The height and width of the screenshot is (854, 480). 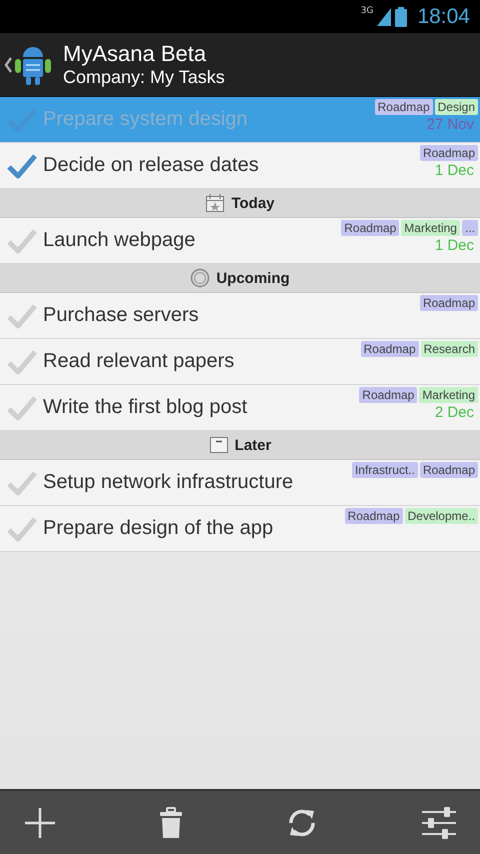 What do you see at coordinates (218, 445) in the screenshot?
I see `box-icon` at bounding box center [218, 445].